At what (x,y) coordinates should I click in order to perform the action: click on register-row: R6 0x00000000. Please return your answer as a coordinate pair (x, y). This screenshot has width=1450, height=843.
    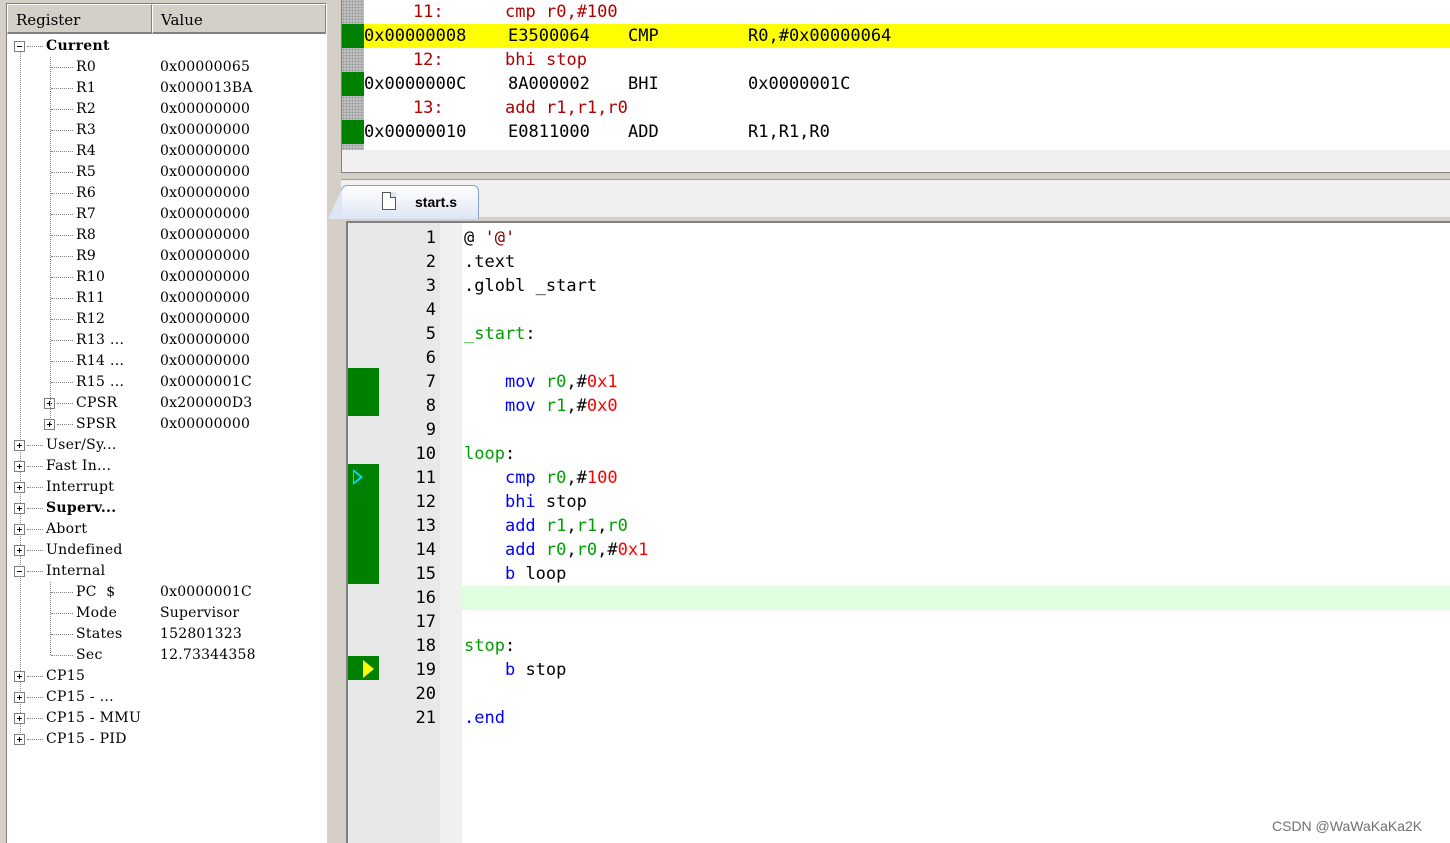
    Looking at the image, I should click on (166, 193).